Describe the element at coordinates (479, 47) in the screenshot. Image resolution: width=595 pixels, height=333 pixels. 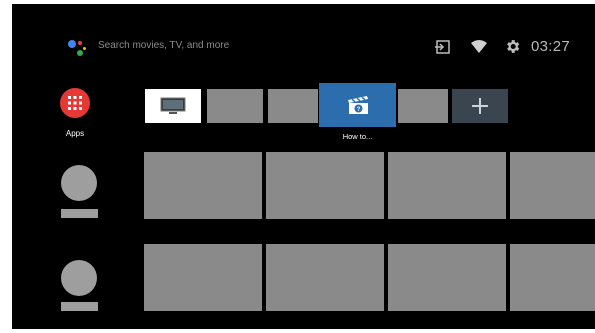
I see `wifi-icon` at that location.